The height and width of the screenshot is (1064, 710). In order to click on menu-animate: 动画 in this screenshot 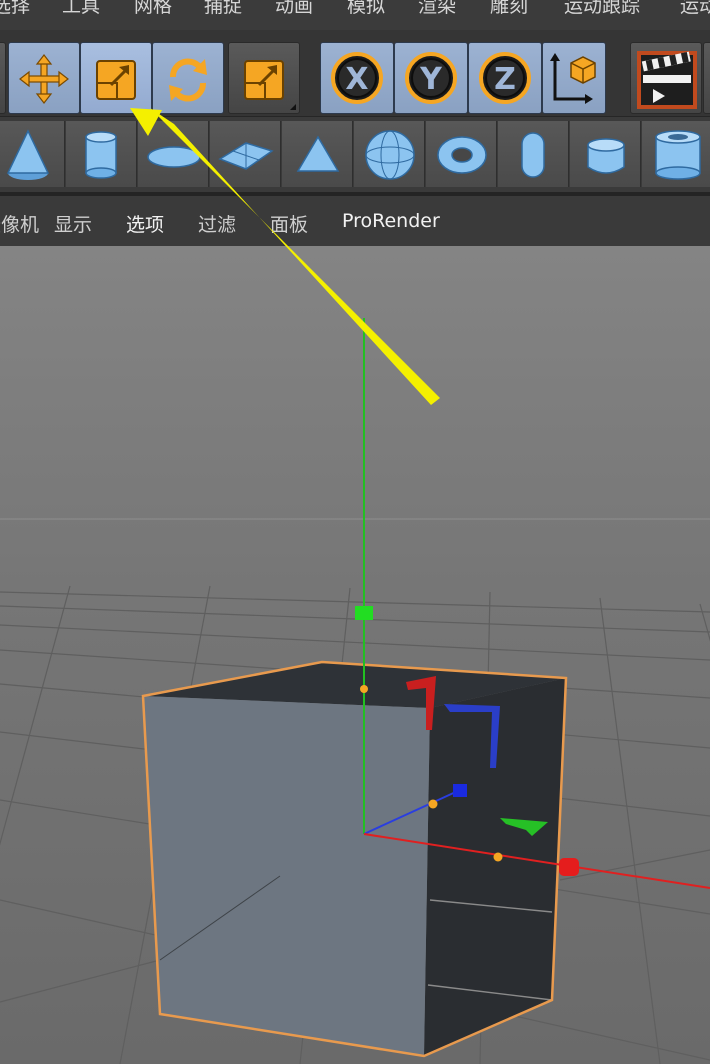, I will do `click(294, 9)`.